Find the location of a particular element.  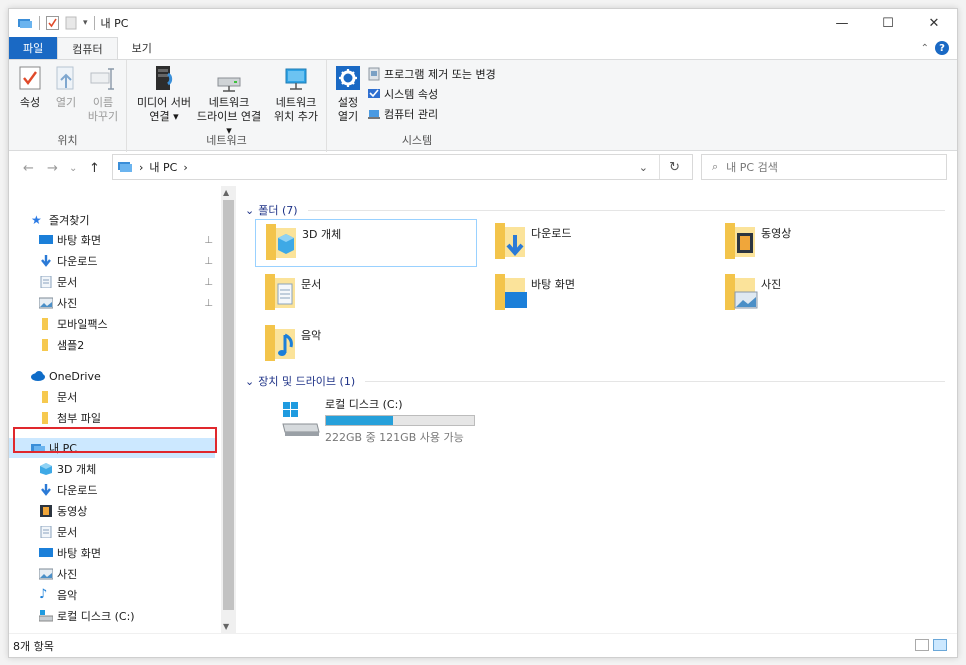

details-view-button is located at coordinates (922, 645).